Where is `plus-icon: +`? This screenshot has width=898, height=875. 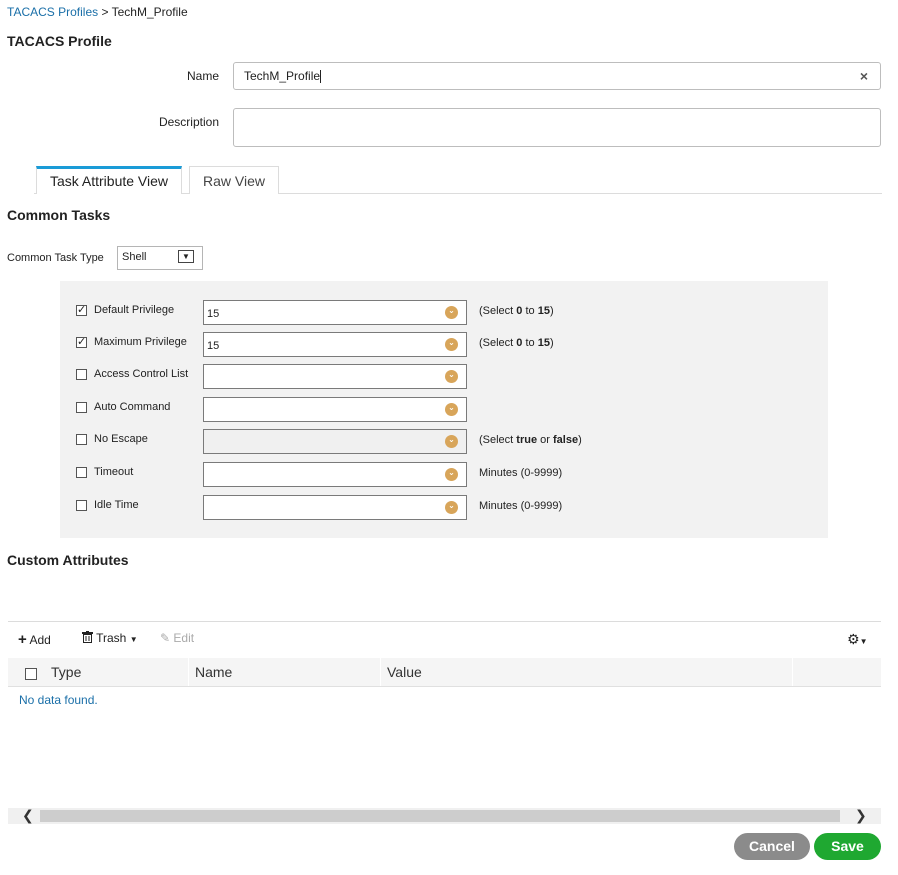
plus-icon: + is located at coordinates (22, 639).